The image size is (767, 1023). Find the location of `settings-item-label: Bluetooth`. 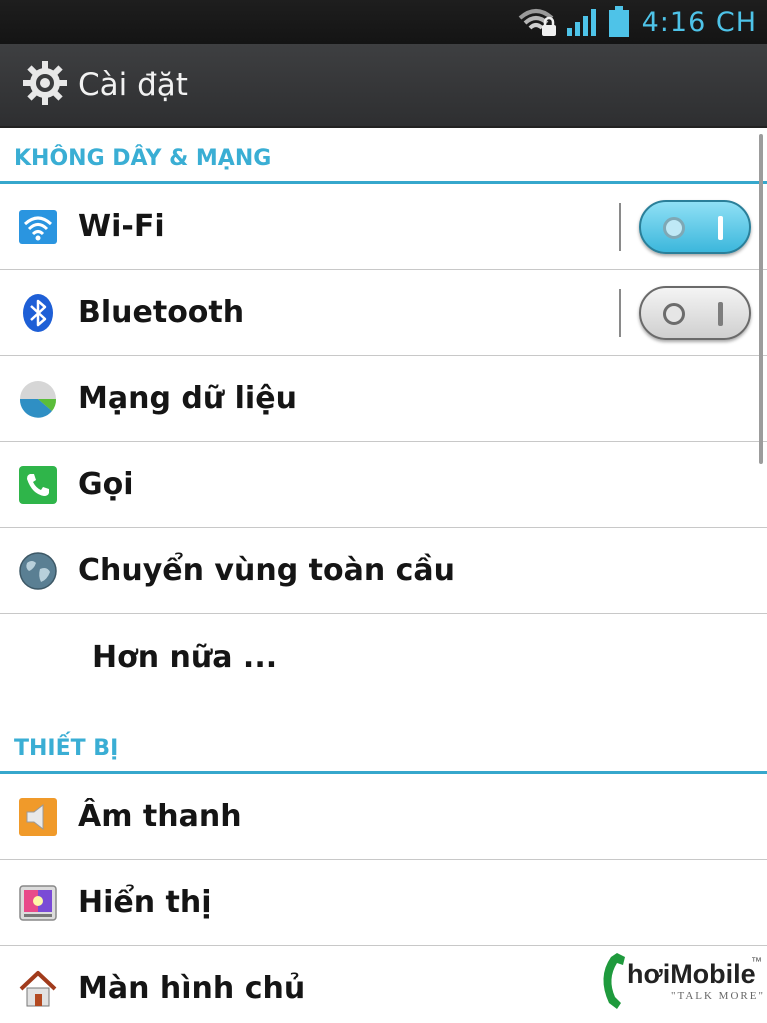

settings-item-label: Bluetooth is located at coordinates (161, 312).